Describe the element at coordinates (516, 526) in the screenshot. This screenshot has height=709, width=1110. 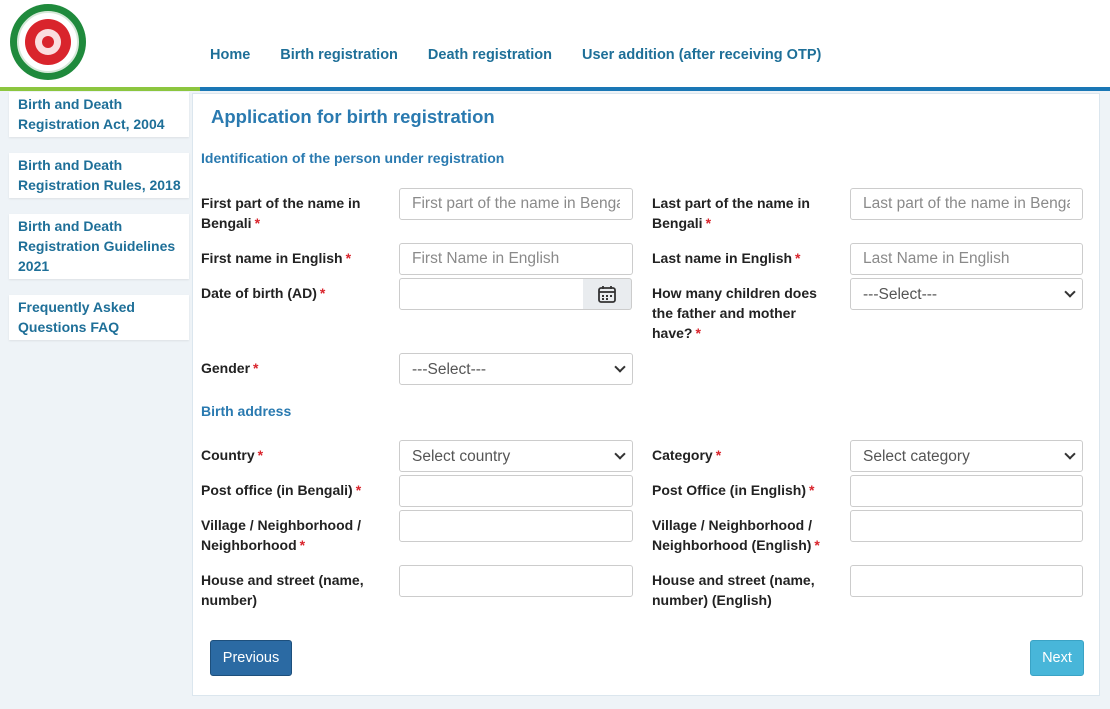
I see `village-bn-input` at that location.